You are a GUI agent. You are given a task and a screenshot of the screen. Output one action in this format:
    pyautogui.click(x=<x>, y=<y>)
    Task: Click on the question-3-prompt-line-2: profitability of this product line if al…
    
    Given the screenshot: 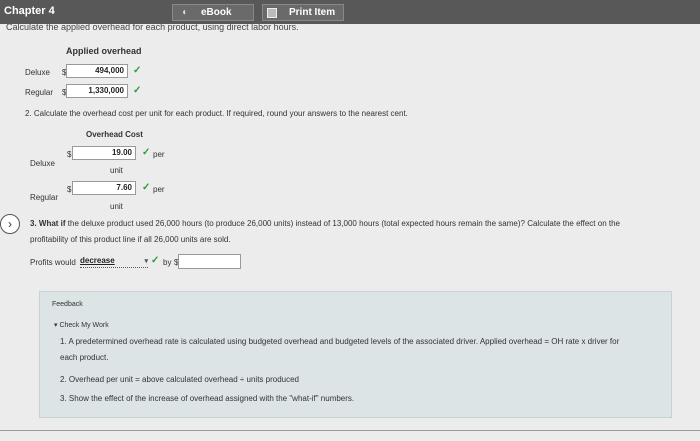 What is the action you would take?
    pyautogui.click(x=130, y=239)
    